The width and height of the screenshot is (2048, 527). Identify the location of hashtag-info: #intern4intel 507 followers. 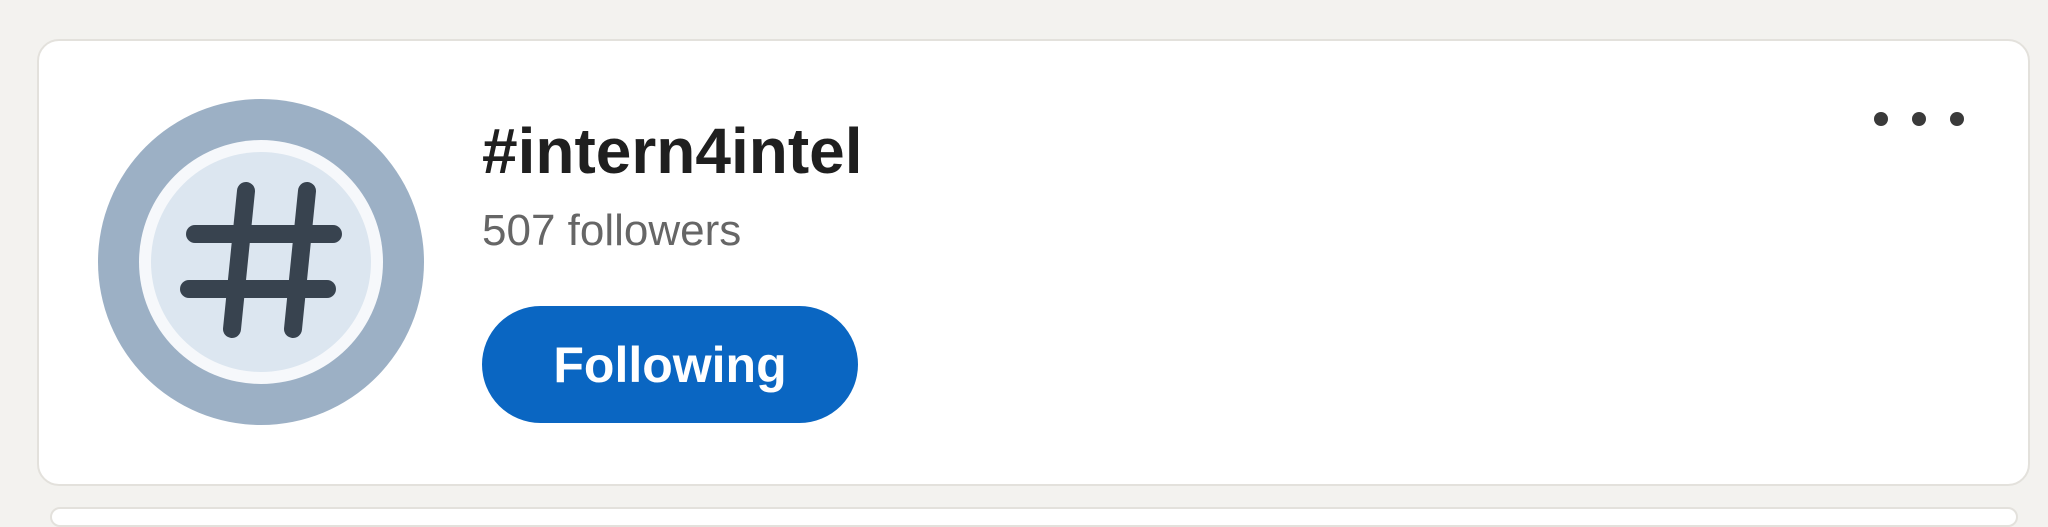
(672, 185).